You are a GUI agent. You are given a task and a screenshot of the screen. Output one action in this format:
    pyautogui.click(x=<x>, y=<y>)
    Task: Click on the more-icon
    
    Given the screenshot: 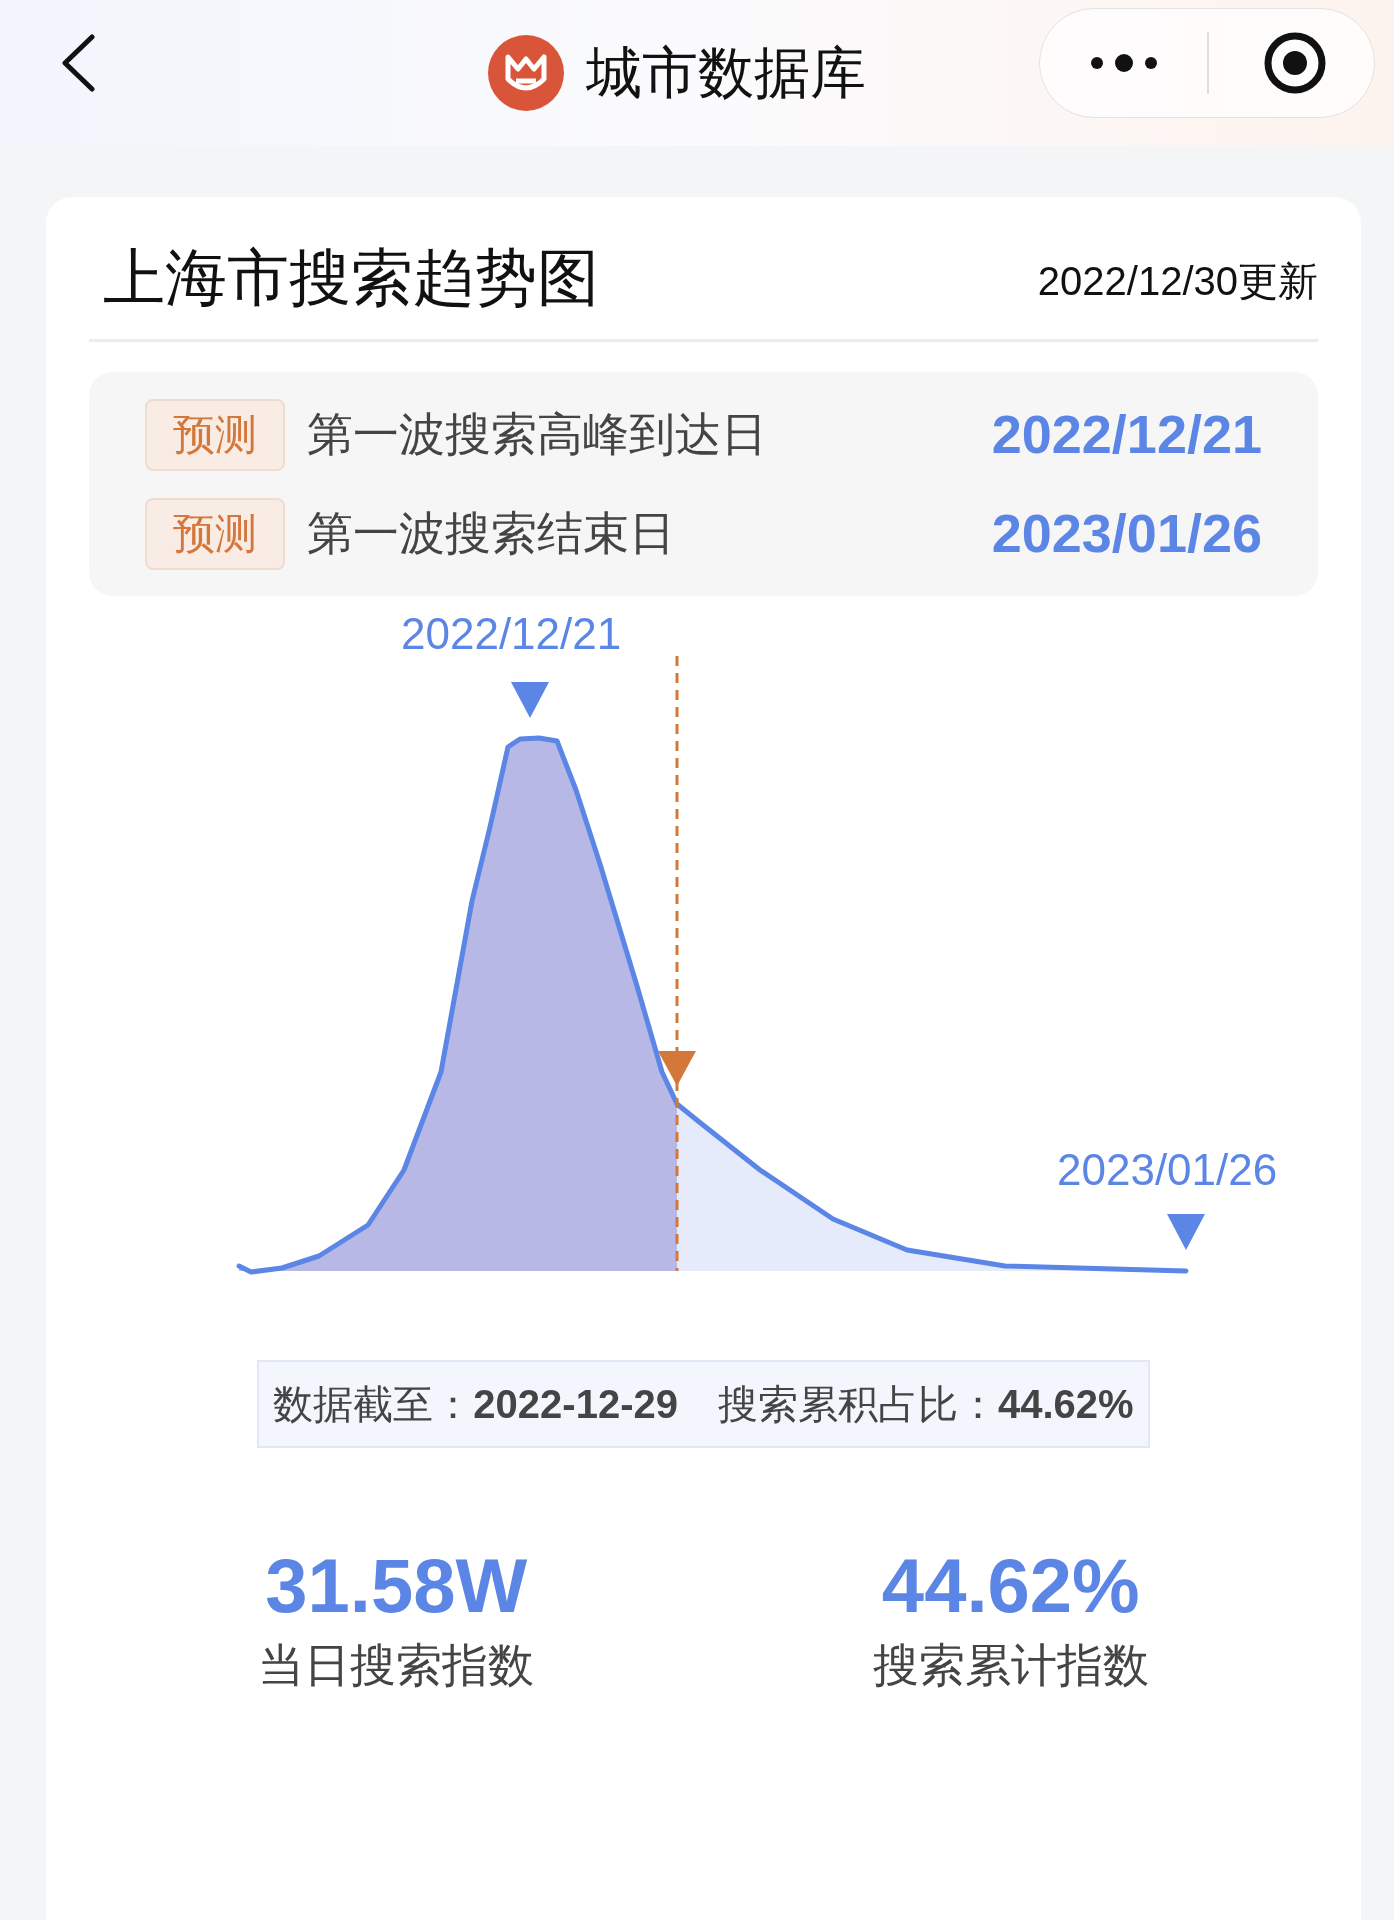 What is the action you would take?
    pyautogui.click(x=1124, y=63)
    